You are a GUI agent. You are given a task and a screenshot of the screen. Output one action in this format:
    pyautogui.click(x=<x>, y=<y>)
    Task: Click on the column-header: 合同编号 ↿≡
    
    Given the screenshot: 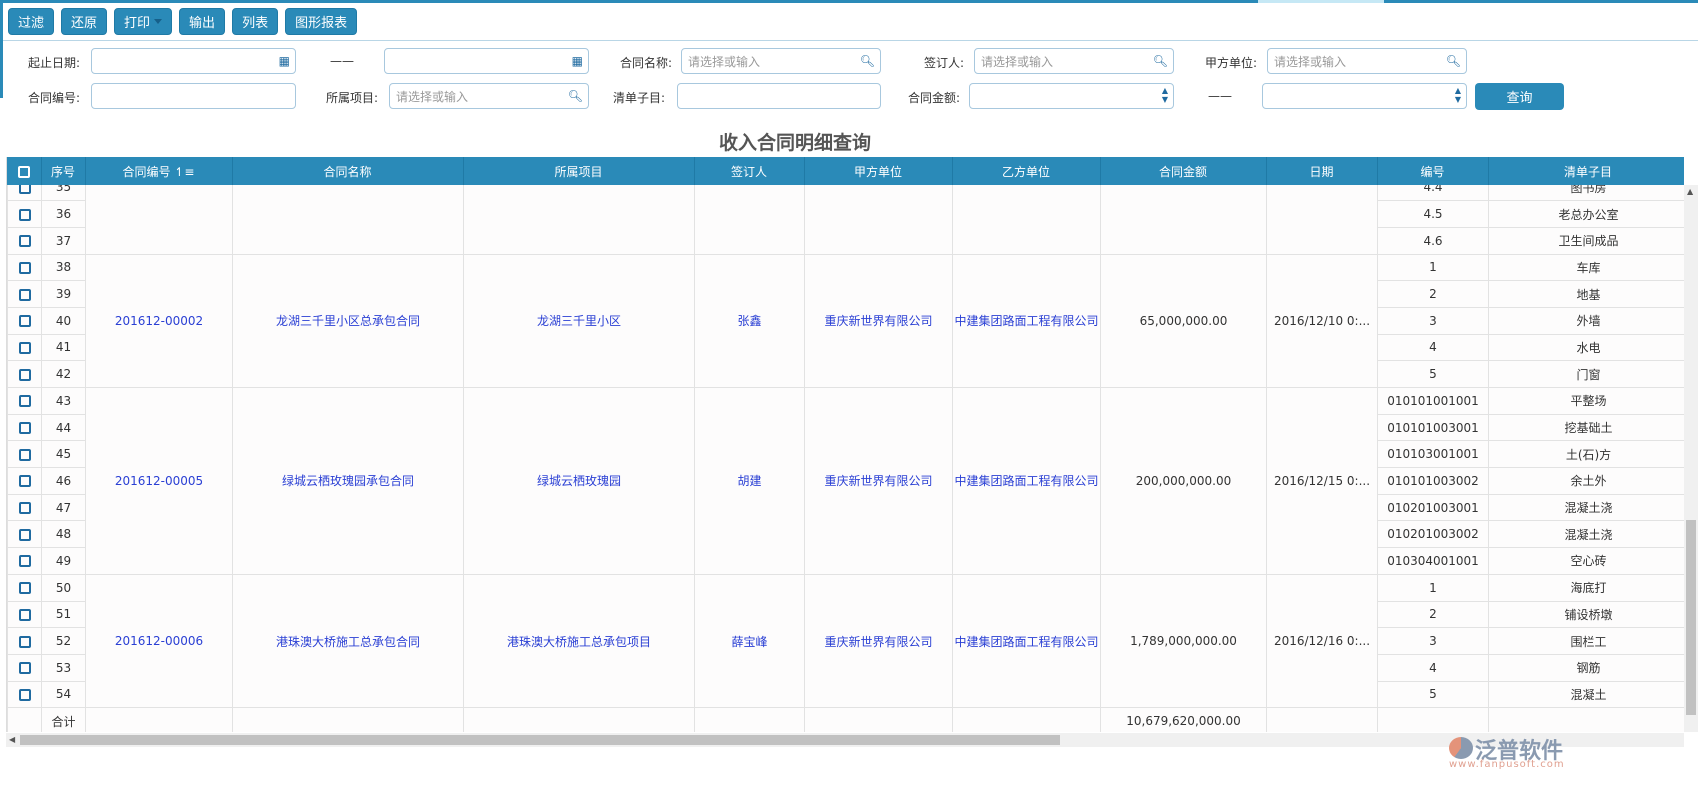 What is the action you would take?
    pyautogui.click(x=159, y=171)
    